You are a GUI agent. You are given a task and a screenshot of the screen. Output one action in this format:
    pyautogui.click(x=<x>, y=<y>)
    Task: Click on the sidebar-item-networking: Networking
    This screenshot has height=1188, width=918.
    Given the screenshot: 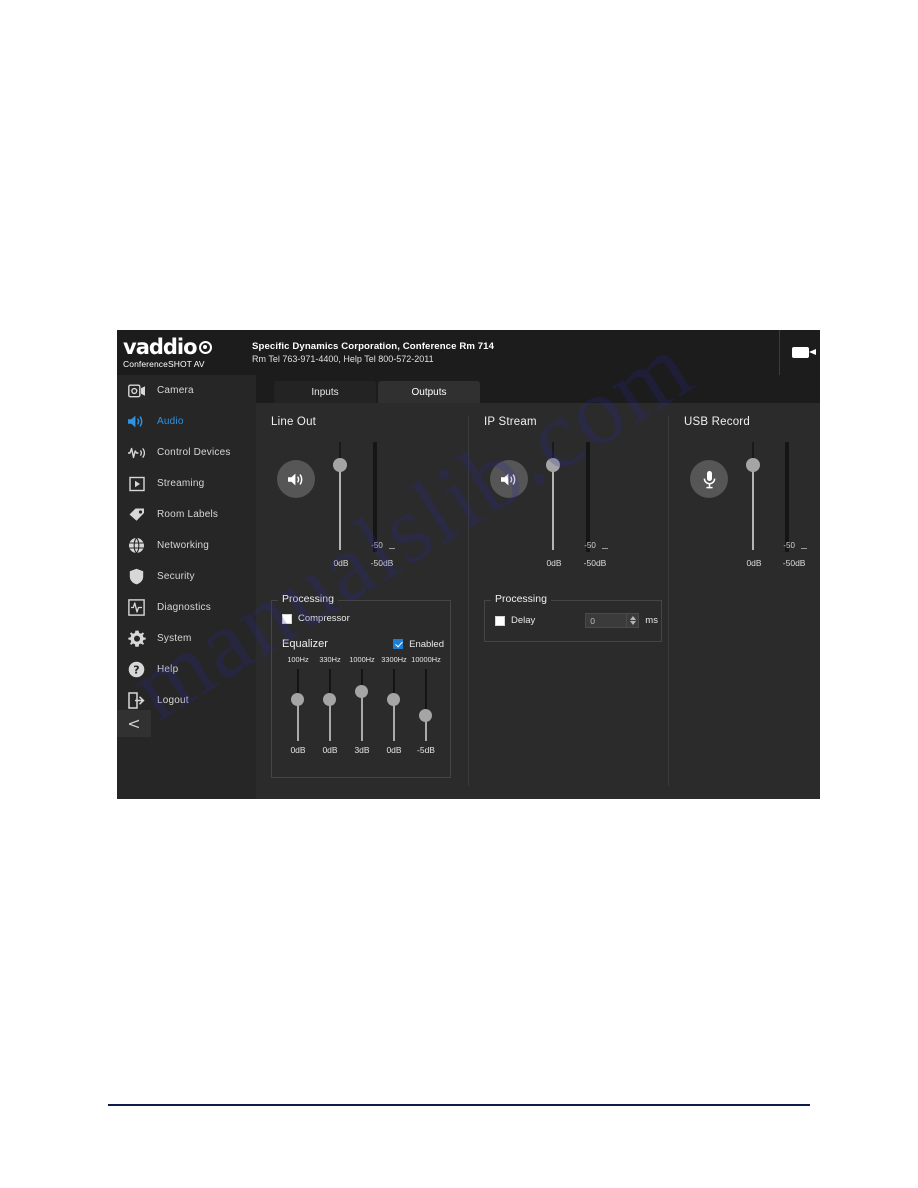 What is the action you would take?
    pyautogui.click(x=186, y=545)
    